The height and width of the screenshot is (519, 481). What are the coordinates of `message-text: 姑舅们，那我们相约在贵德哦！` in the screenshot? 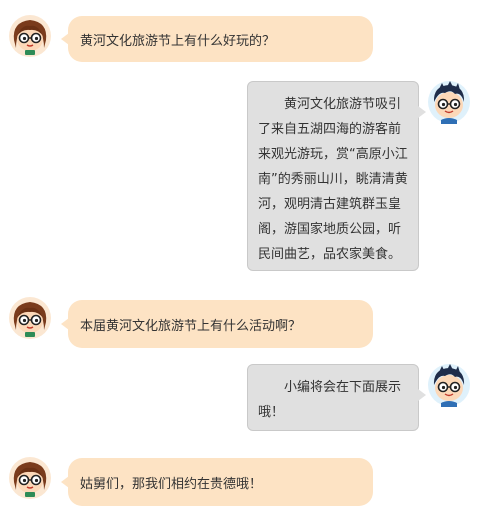 It's located at (171, 484).